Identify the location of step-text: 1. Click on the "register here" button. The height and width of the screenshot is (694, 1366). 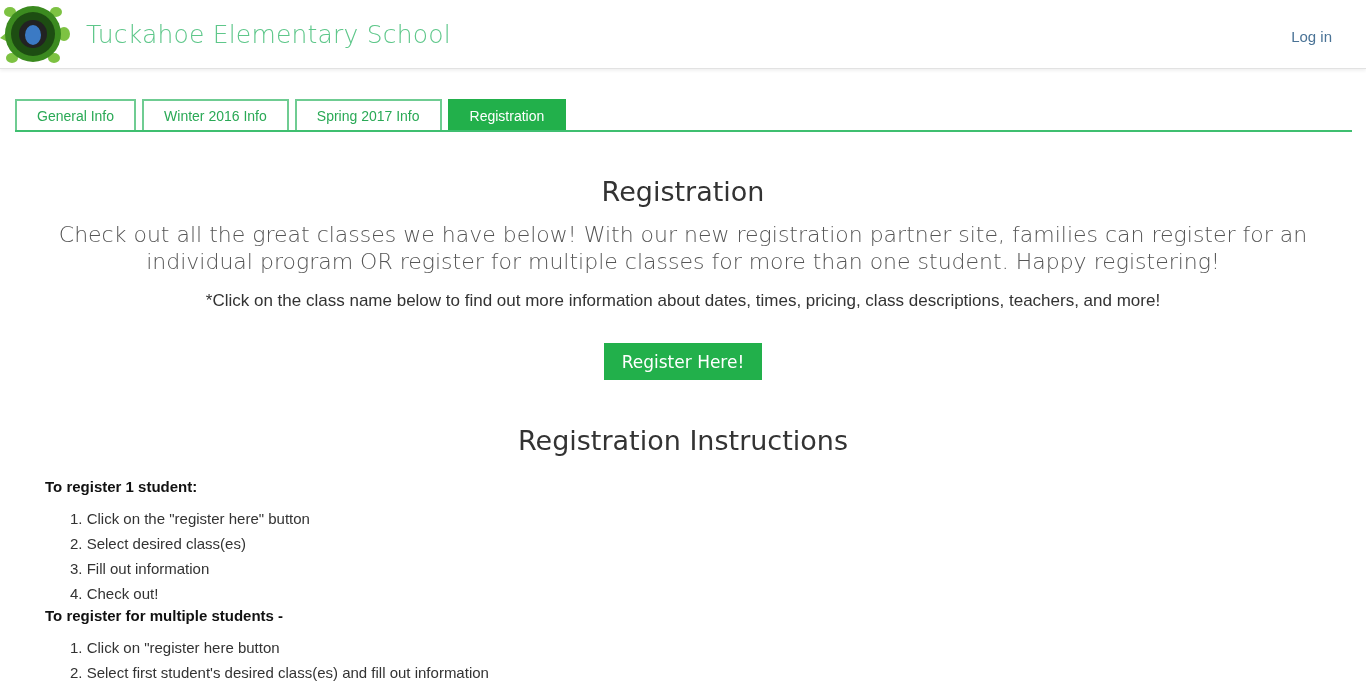
(190, 518).